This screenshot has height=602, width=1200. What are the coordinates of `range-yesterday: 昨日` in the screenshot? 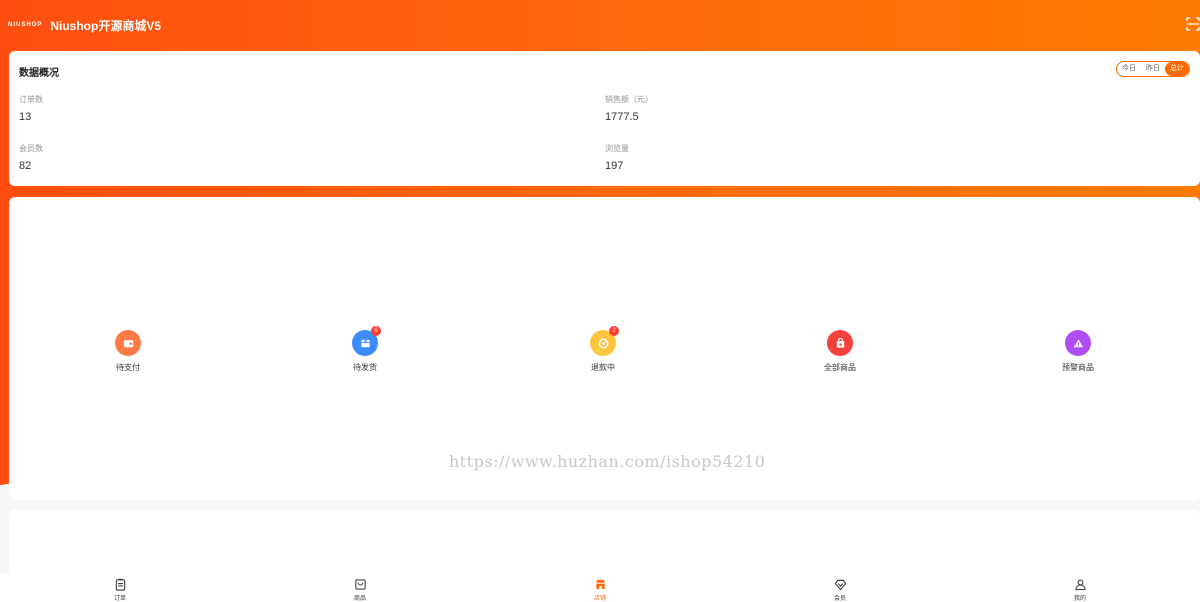 It's located at (1153, 69).